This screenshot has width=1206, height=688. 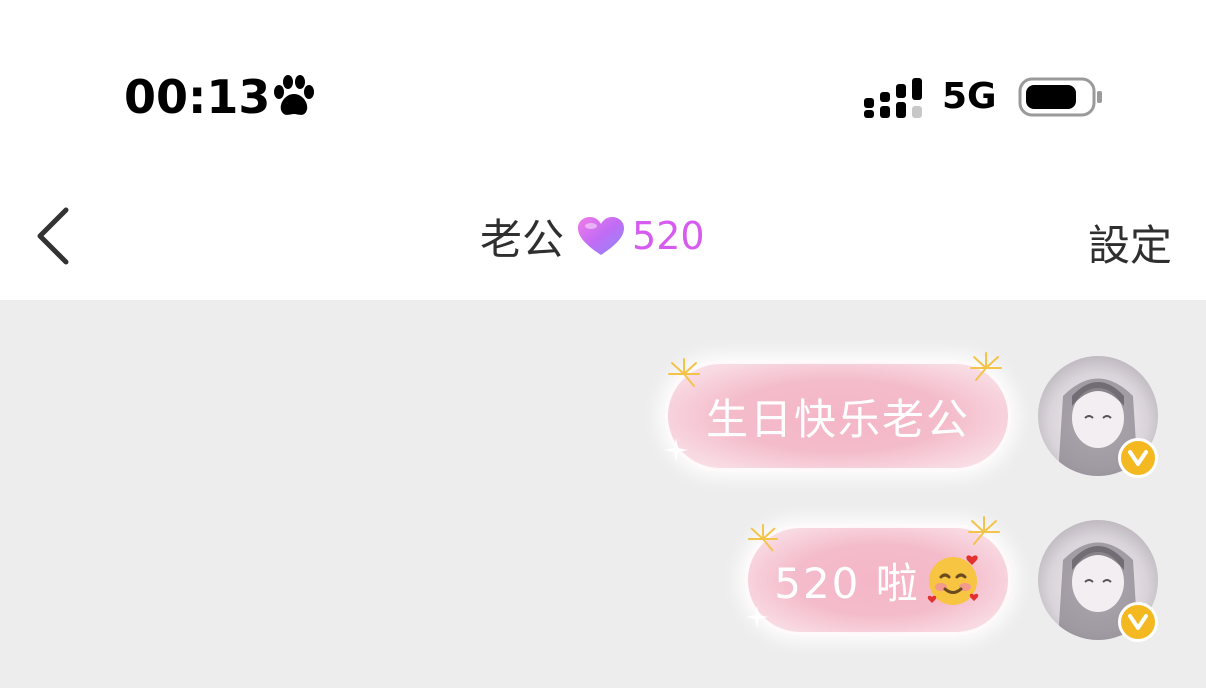 I want to click on message-text: 生日快乐老公, so click(x=837, y=419).